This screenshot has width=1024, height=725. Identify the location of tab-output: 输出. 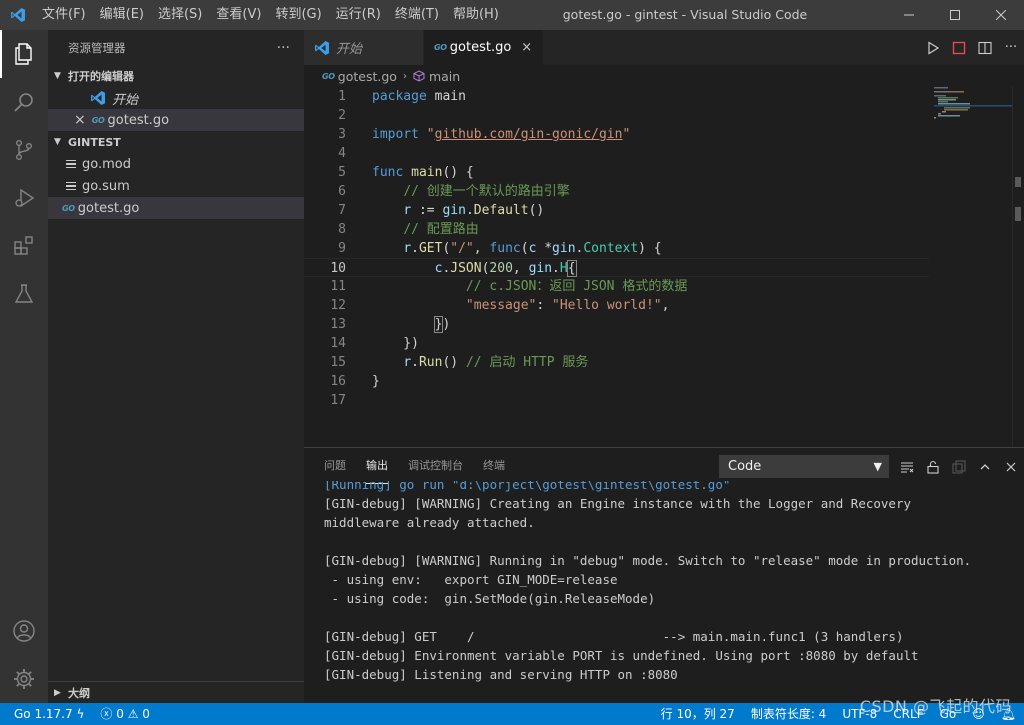
(377, 466).